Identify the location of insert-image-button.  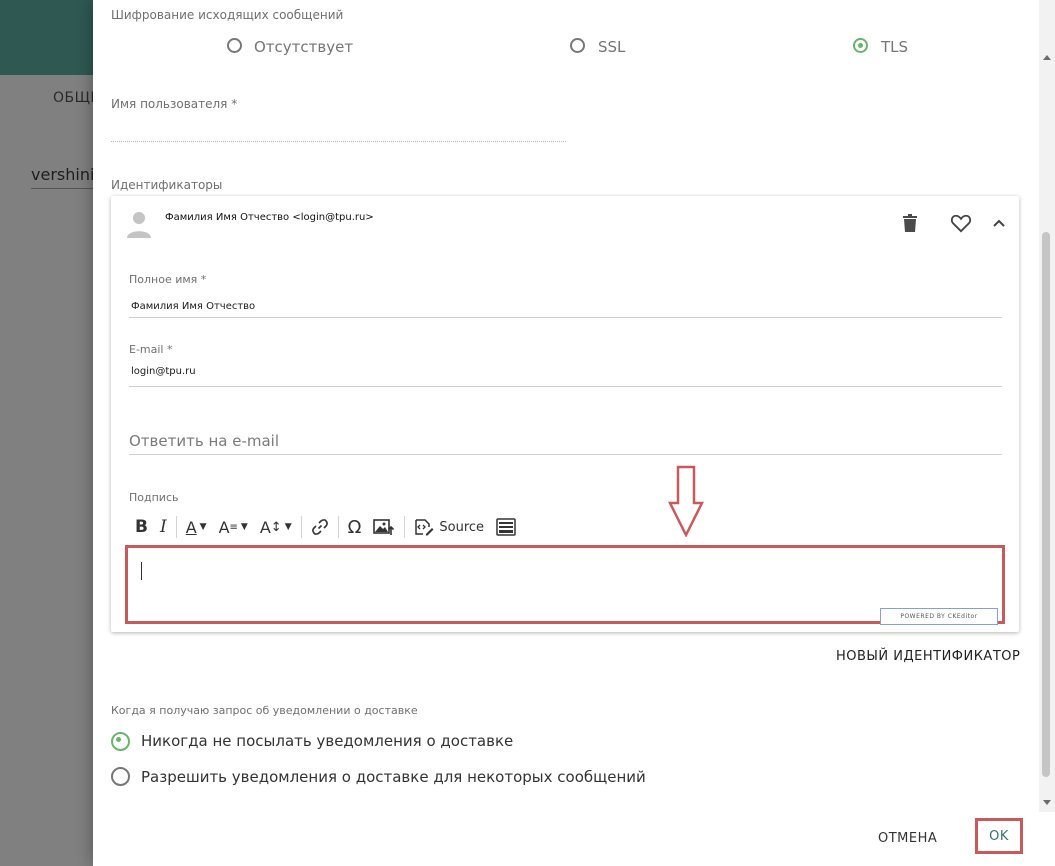
(384, 527).